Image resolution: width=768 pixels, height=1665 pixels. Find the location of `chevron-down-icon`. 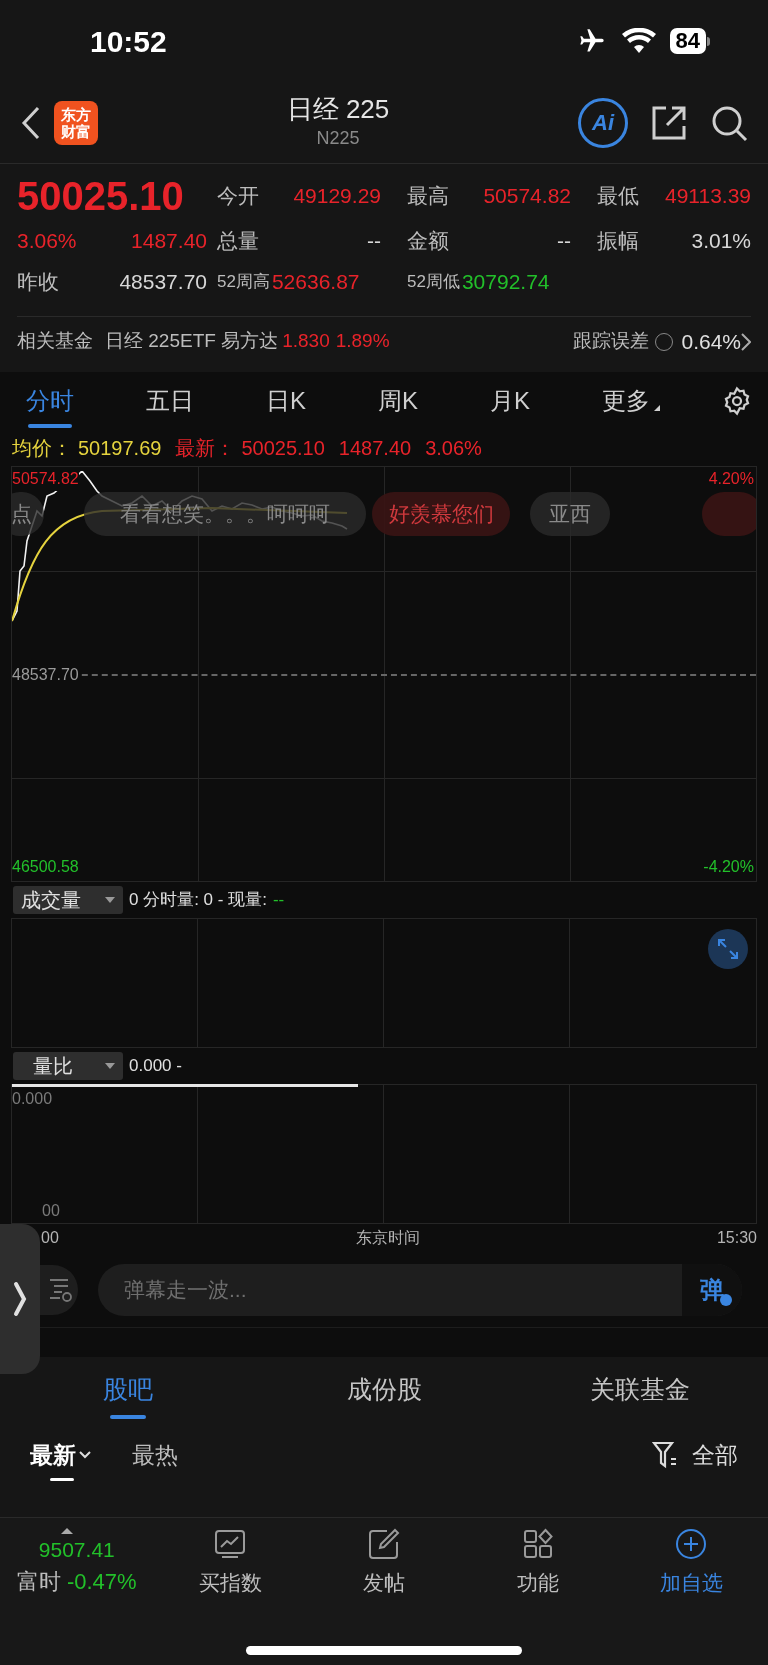

chevron-down-icon is located at coordinates (85, 1455).